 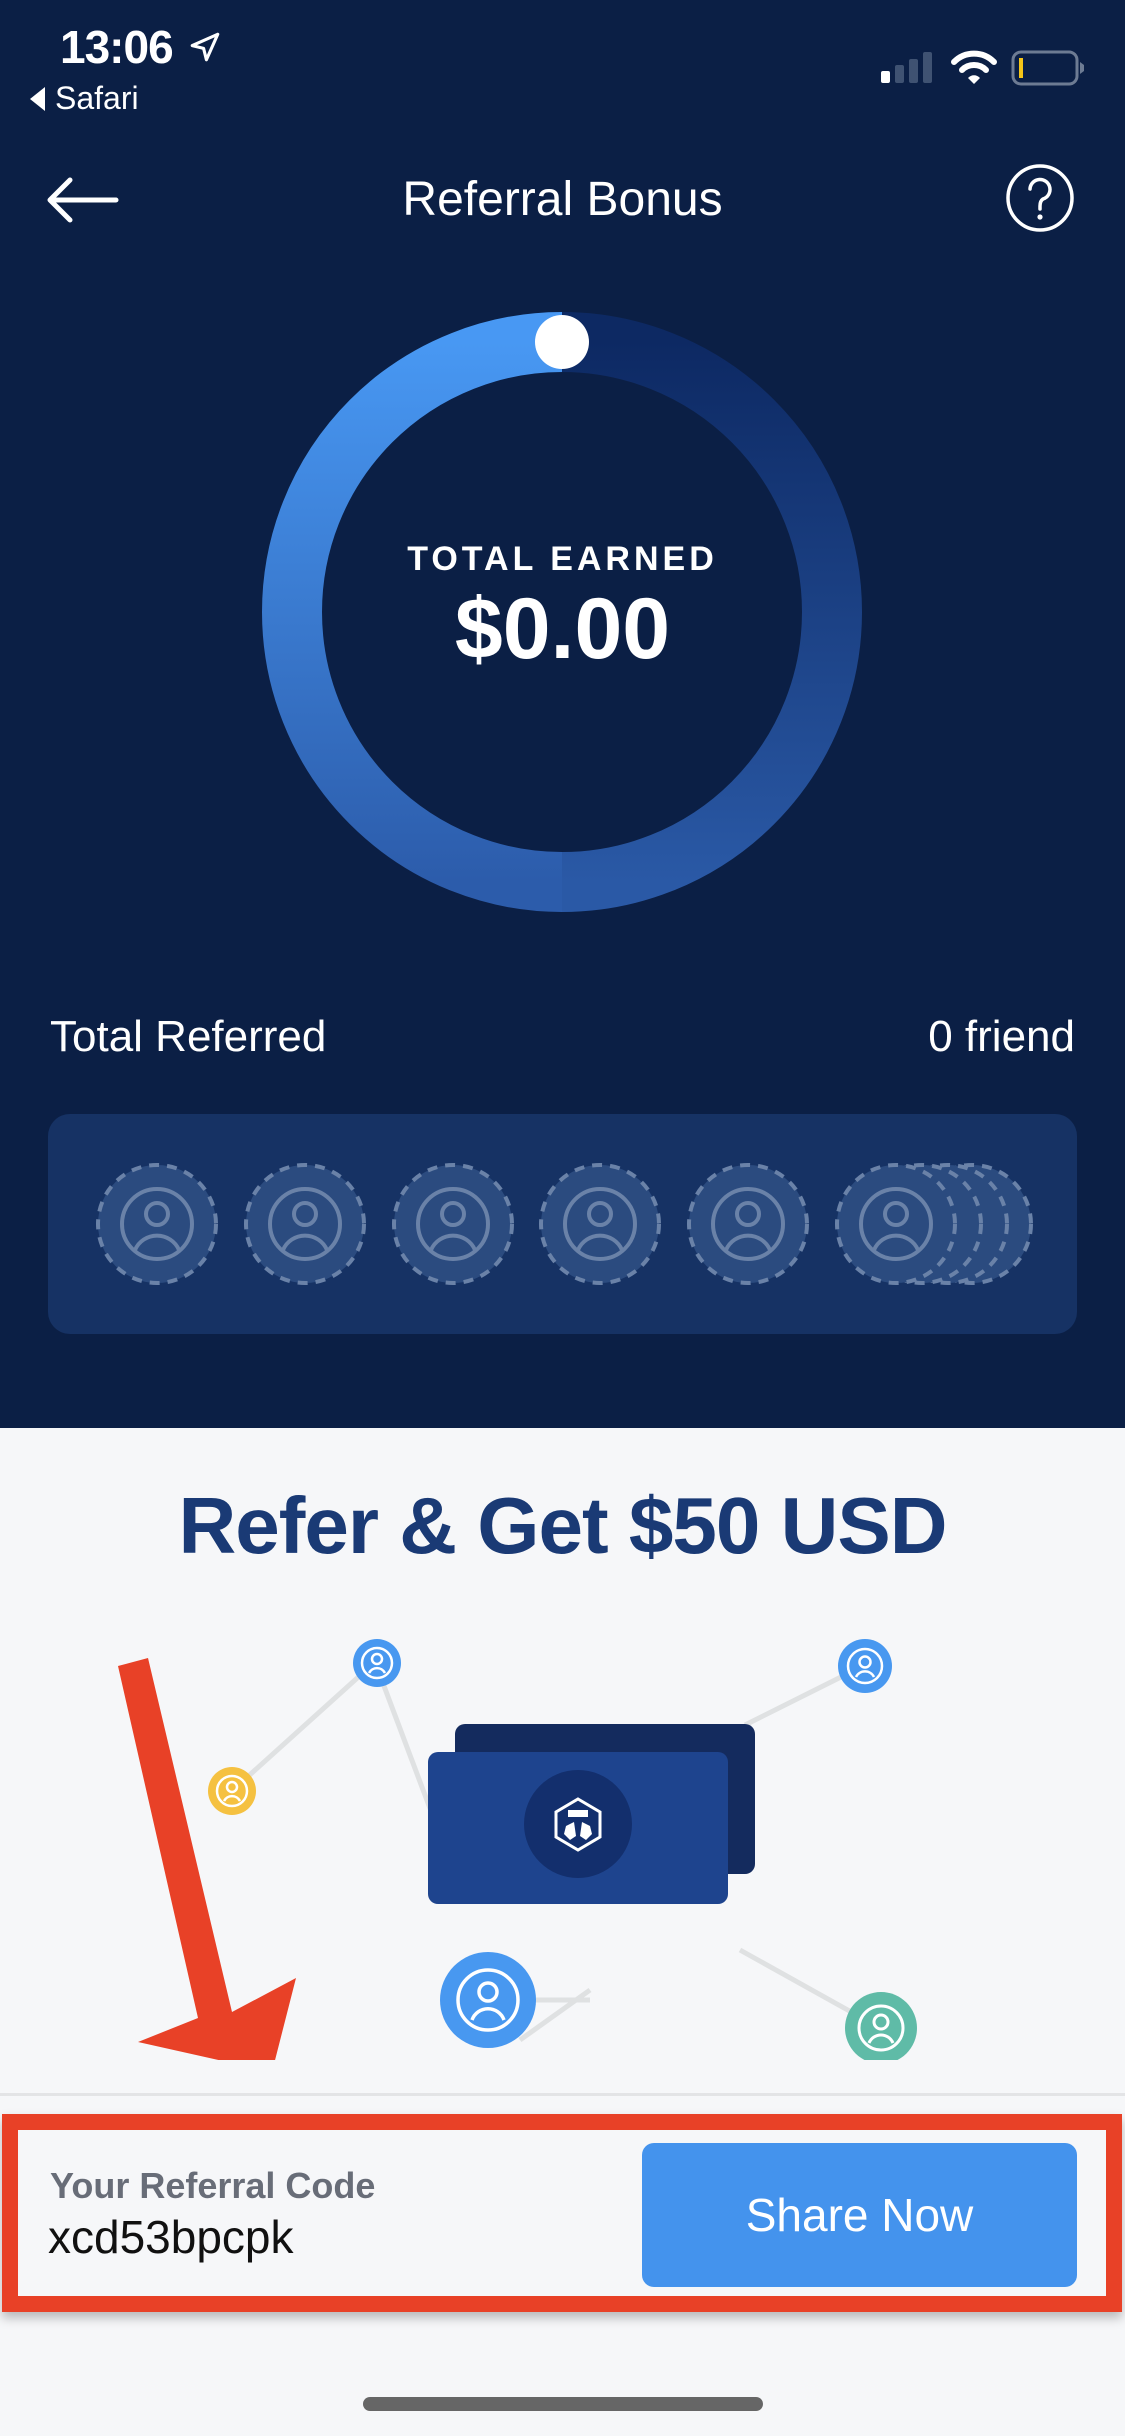 I want to click on referral-slots-card, so click(x=562, y=1224).